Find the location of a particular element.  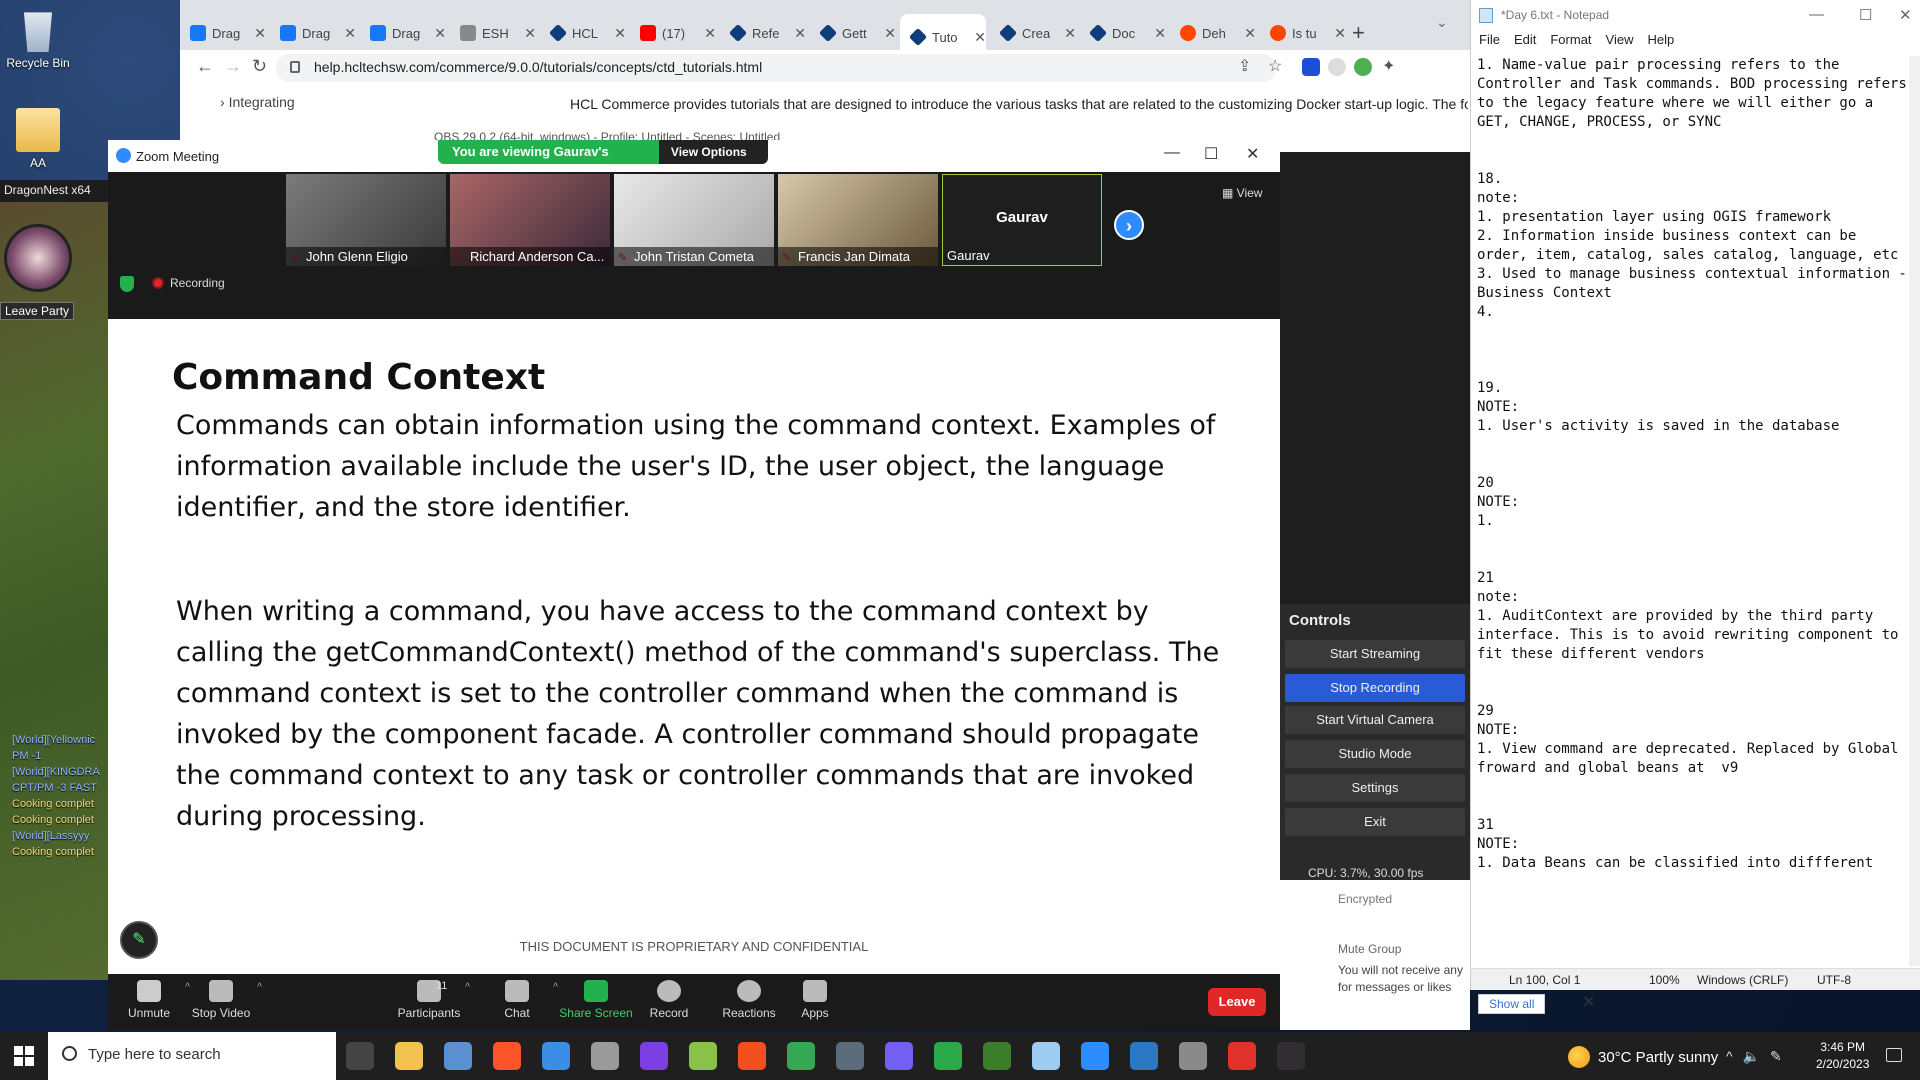

lock-icon is located at coordinates (295, 67).